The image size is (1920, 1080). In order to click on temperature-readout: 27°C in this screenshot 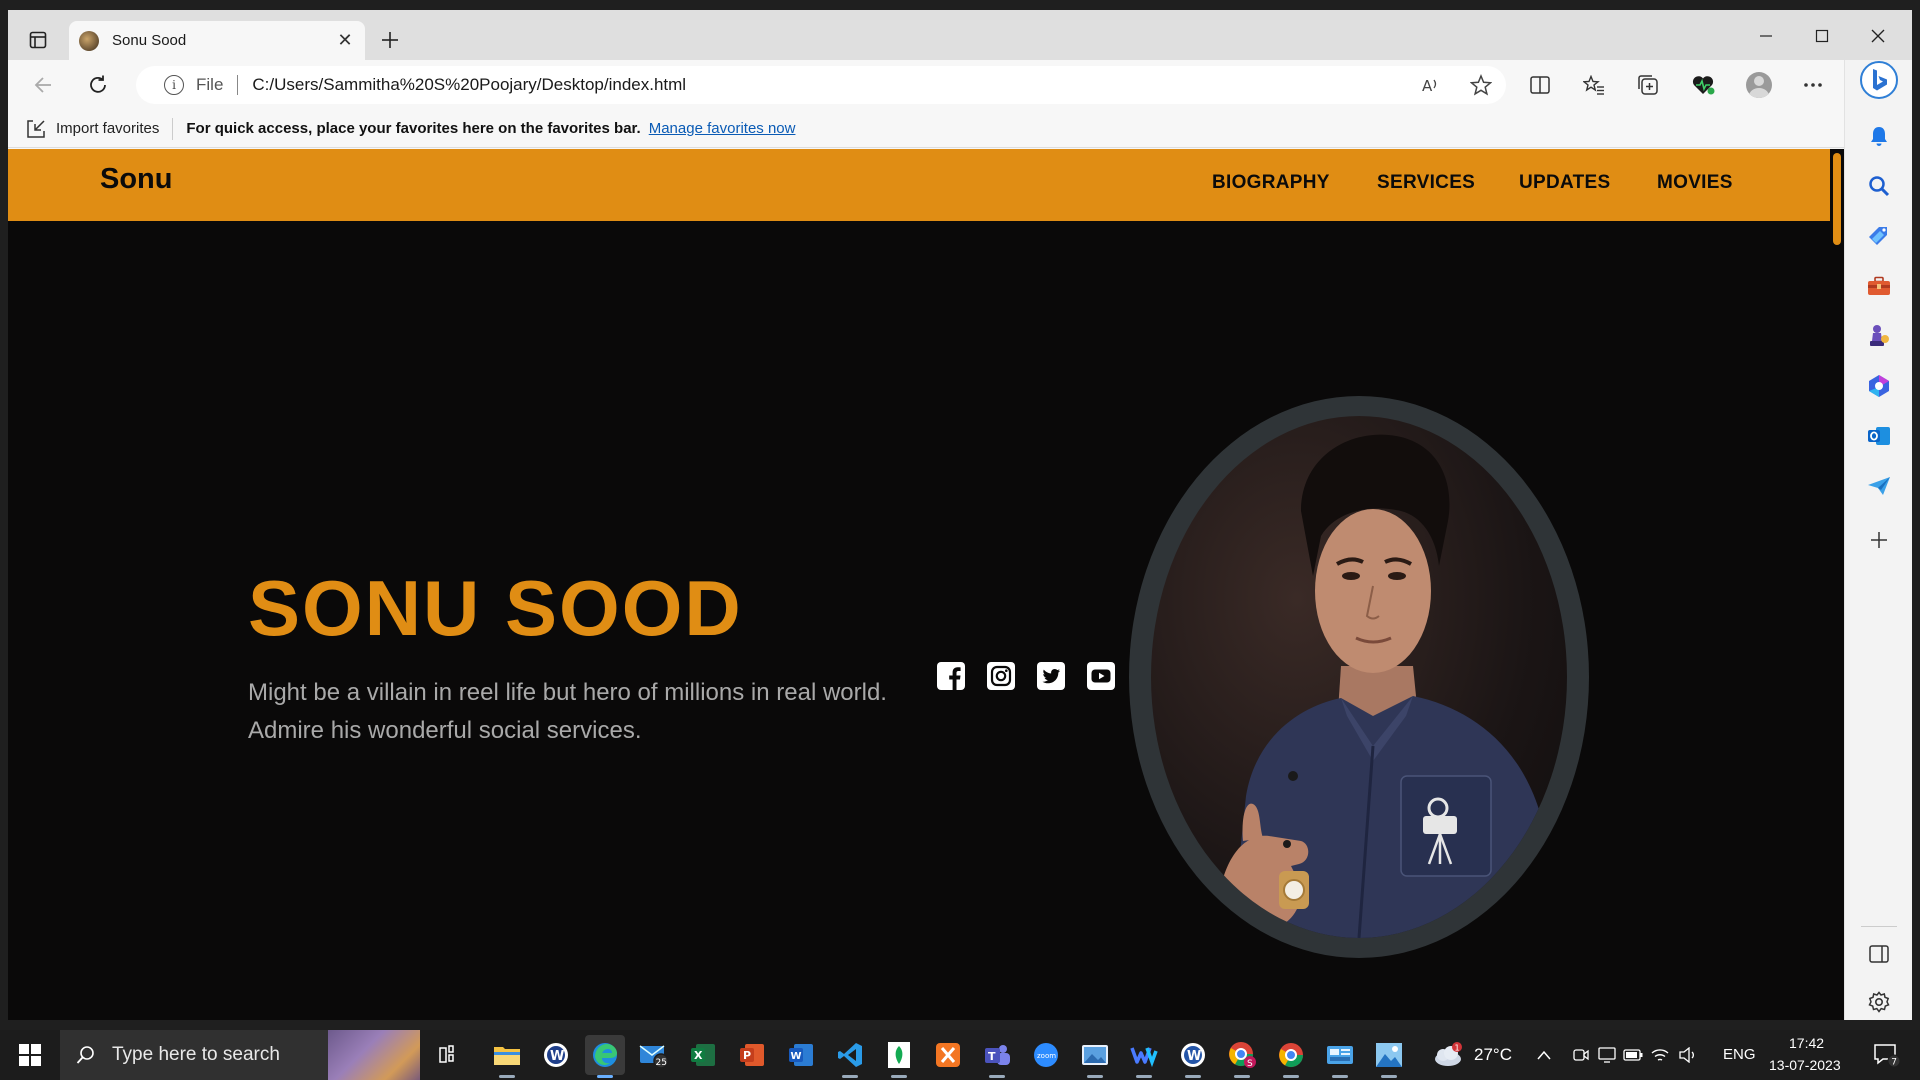, I will do `click(1493, 1055)`.